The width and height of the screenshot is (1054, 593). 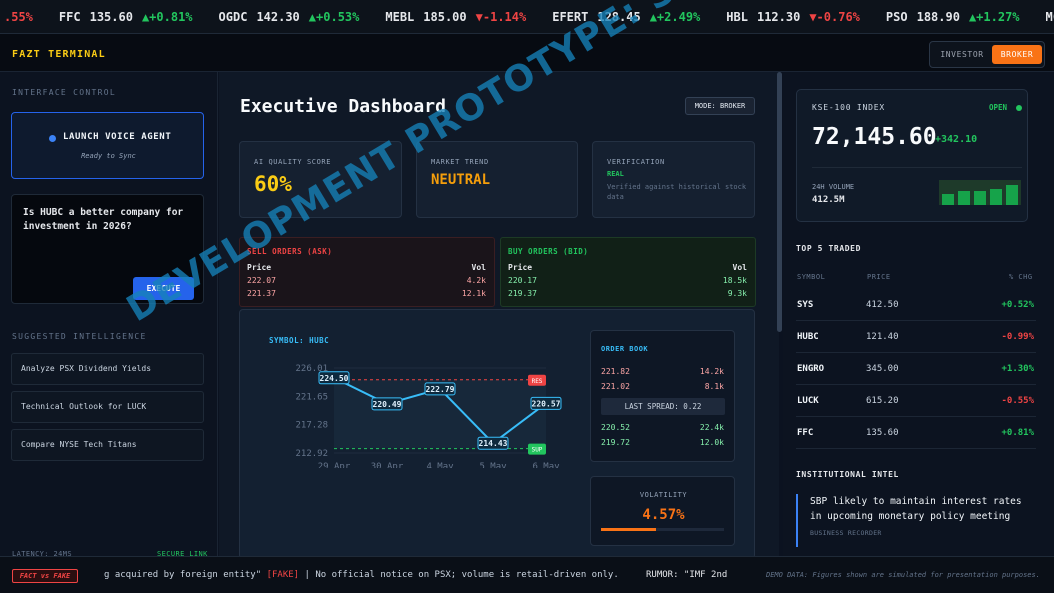 What do you see at coordinates (497, 179) in the screenshot?
I see `market-trend-card: MARKET TREND NEUTRAL` at bounding box center [497, 179].